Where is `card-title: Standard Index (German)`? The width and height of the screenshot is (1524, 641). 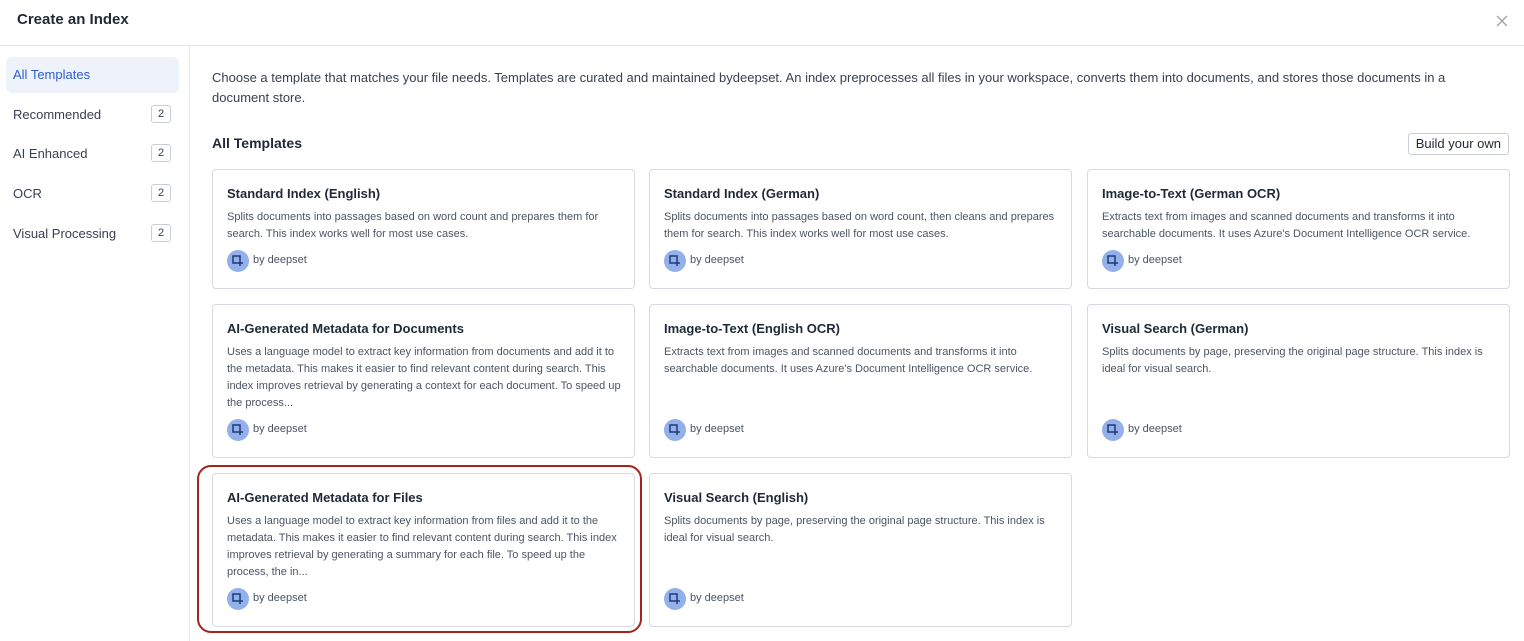 card-title: Standard Index (German) is located at coordinates (742, 193).